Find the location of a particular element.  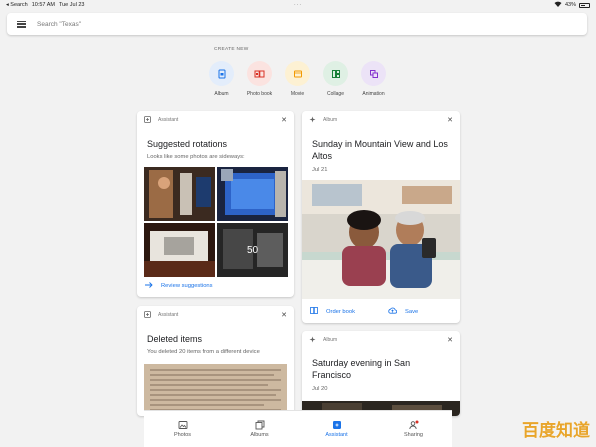

multitasking-dots: ··· is located at coordinates (298, 5).